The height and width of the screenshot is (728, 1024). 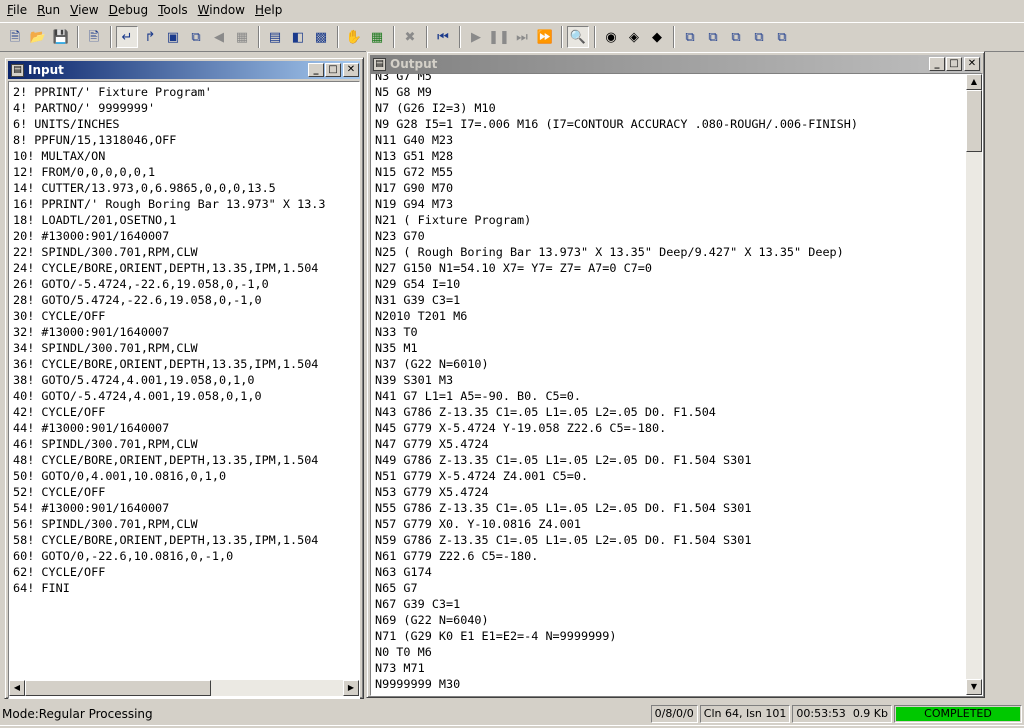 I want to click on output-titlebar: ▤ Output _ □ ✕, so click(x=675, y=64).